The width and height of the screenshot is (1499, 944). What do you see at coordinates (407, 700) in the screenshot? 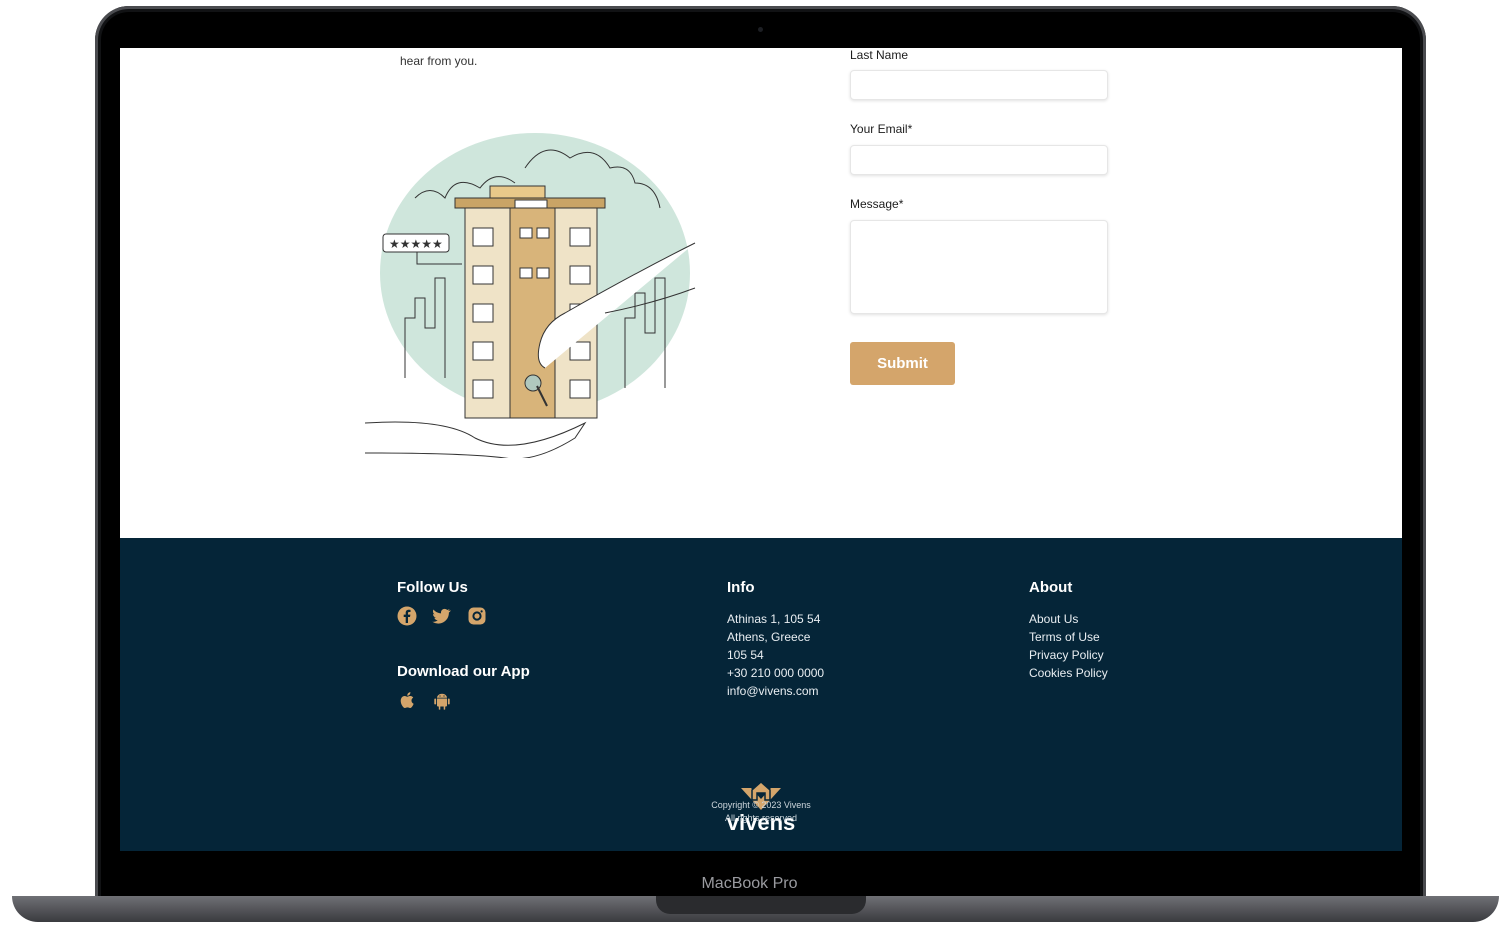
I see `apple-icon` at bounding box center [407, 700].